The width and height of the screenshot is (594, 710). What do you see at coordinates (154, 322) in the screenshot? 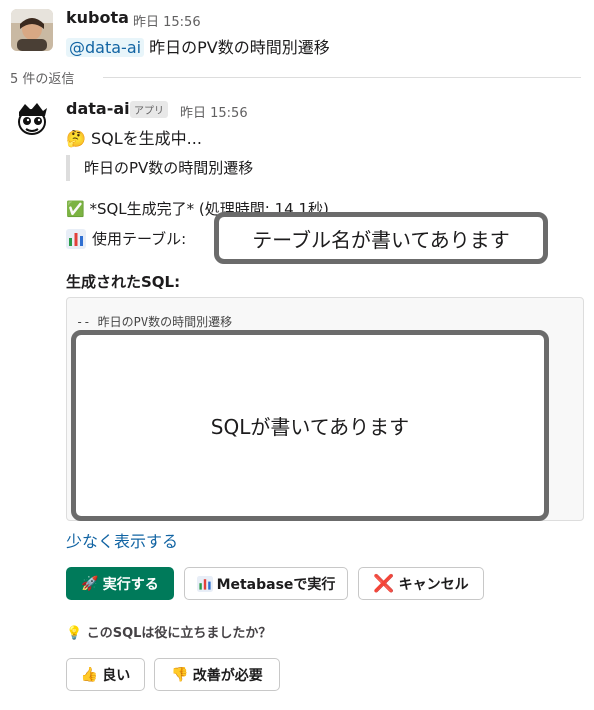
I see `sql-comment: -- 昨日のPV数の時間別遷移` at bounding box center [154, 322].